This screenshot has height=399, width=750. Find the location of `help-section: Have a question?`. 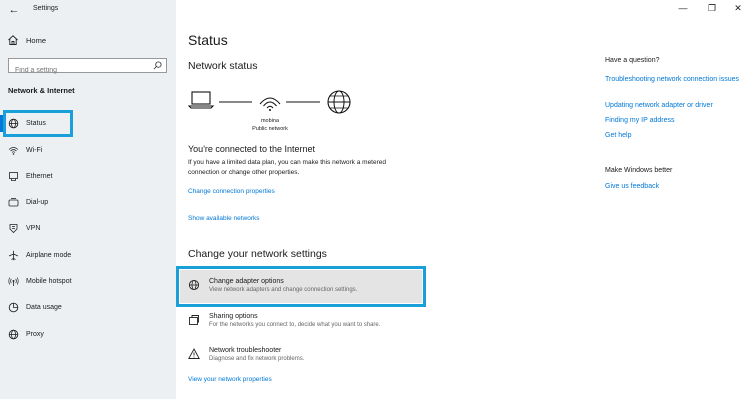

help-section: Have a question? is located at coordinates (632, 60).